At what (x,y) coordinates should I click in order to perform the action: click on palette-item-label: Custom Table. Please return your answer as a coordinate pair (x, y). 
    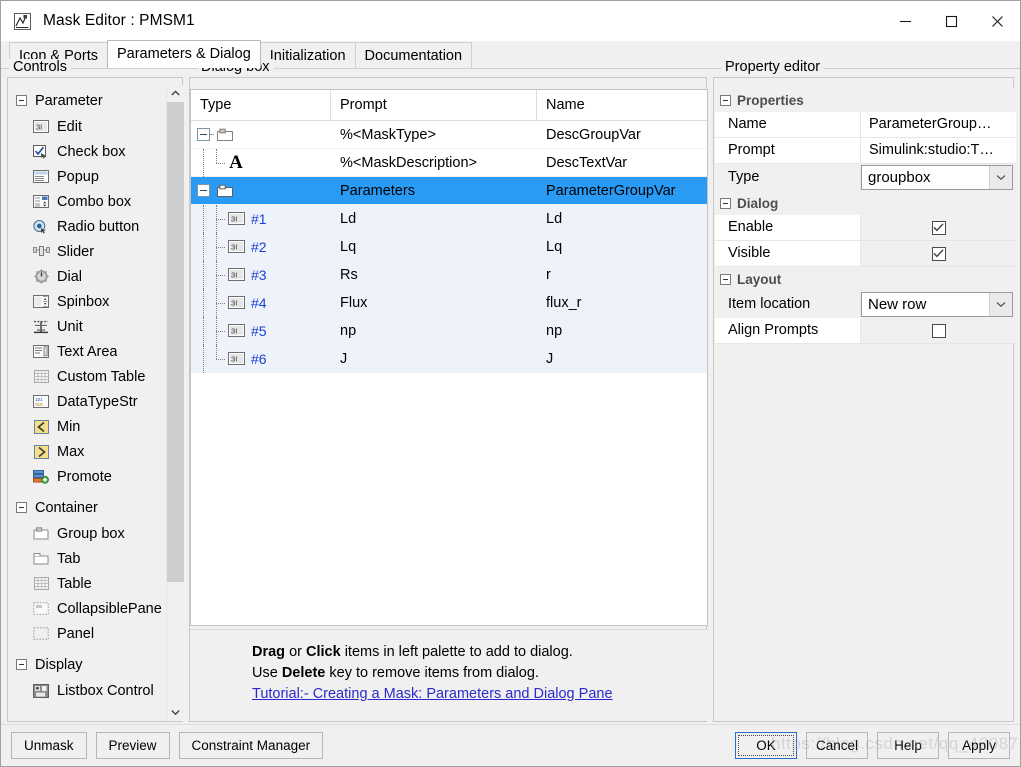
    Looking at the image, I should click on (101, 376).